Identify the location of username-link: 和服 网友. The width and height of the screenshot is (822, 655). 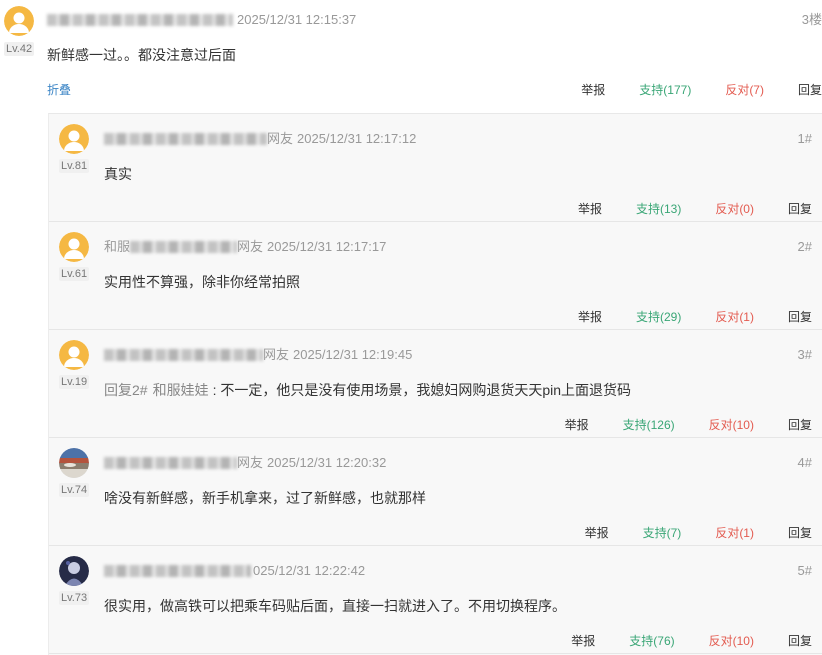
(183, 247).